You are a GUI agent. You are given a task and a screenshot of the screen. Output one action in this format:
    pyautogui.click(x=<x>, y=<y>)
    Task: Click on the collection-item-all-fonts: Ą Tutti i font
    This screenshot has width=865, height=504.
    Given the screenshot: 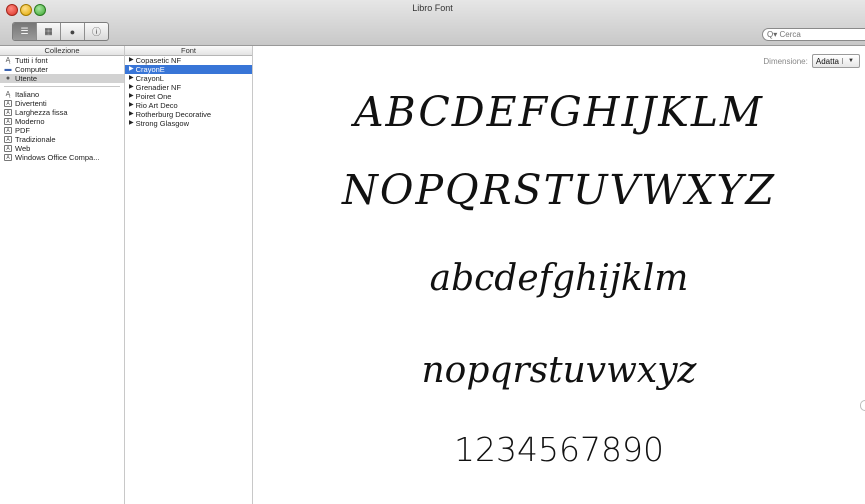 What is the action you would take?
    pyautogui.click(x=62, y=60)
    